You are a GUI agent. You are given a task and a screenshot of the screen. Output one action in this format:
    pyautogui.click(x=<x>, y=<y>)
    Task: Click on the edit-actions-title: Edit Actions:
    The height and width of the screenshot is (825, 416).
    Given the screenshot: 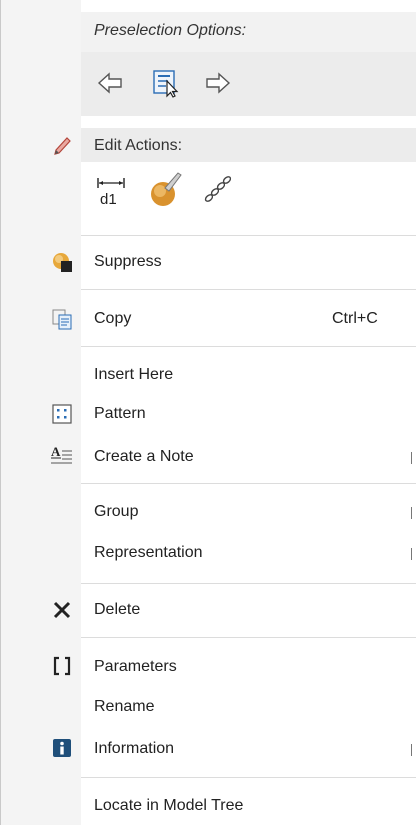 What is the action you would take?
    pyautogui.click(x=138, y=145)
    